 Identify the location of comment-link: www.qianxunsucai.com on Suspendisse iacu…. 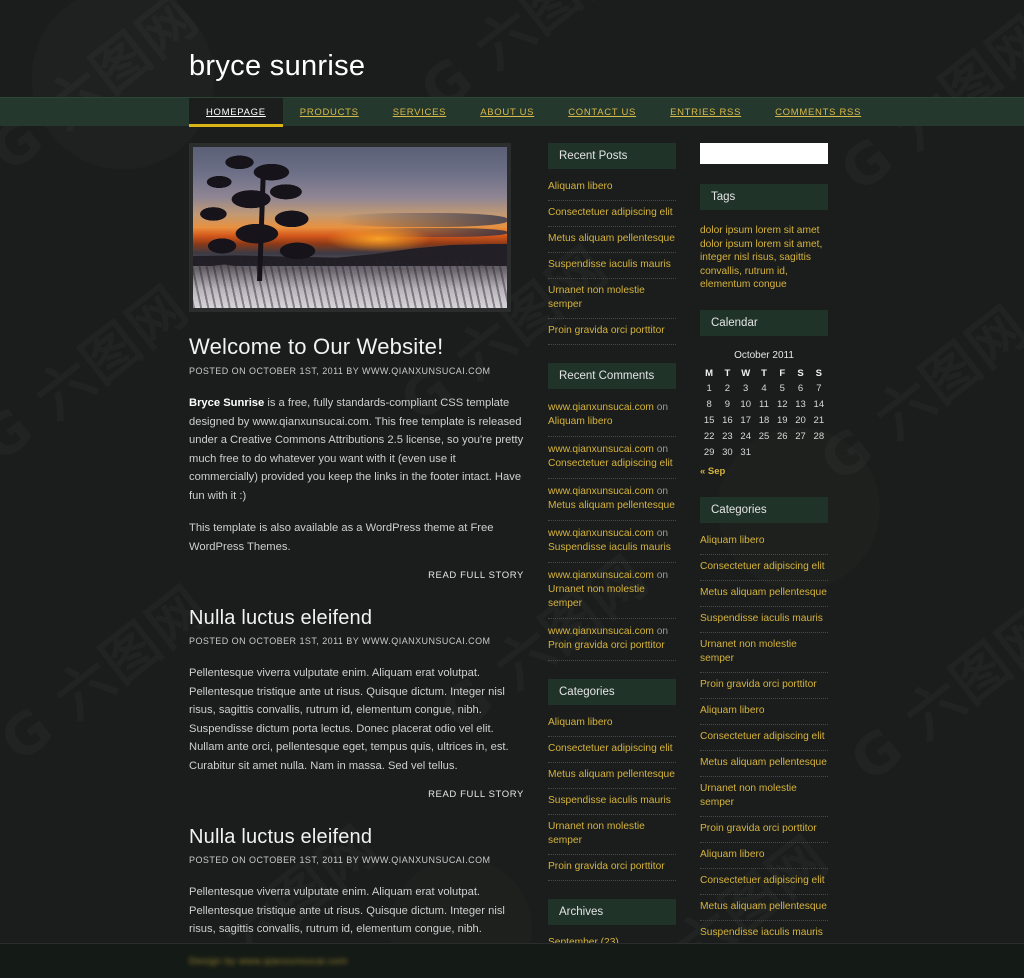
(612, 541).